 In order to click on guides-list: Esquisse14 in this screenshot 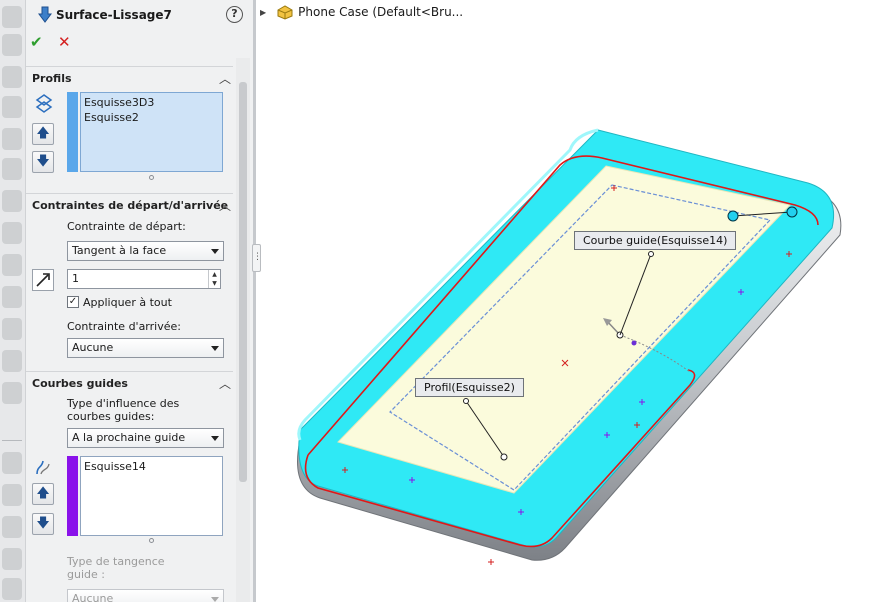, I will do `click(151, 496)`.